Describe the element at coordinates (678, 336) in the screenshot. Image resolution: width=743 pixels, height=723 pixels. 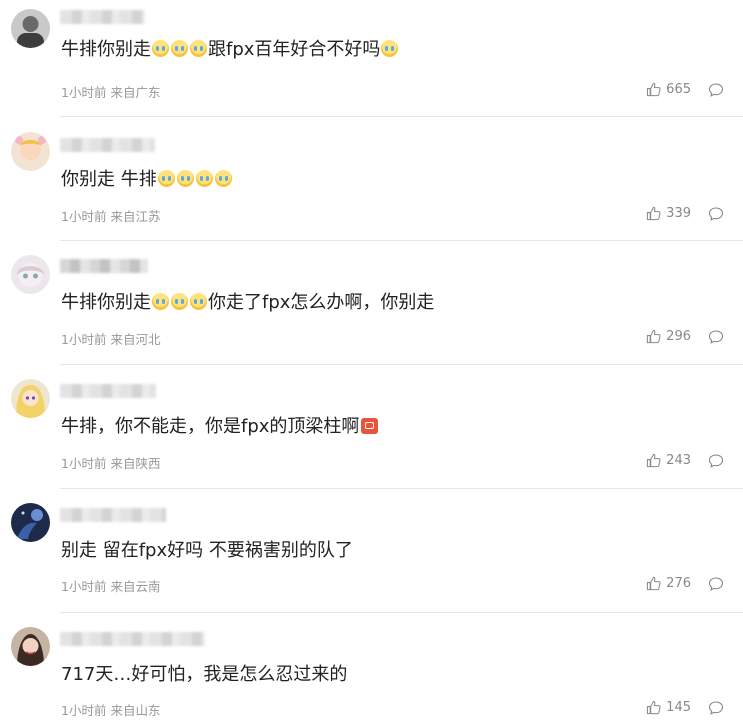
I see `like-count: 296` at that location.